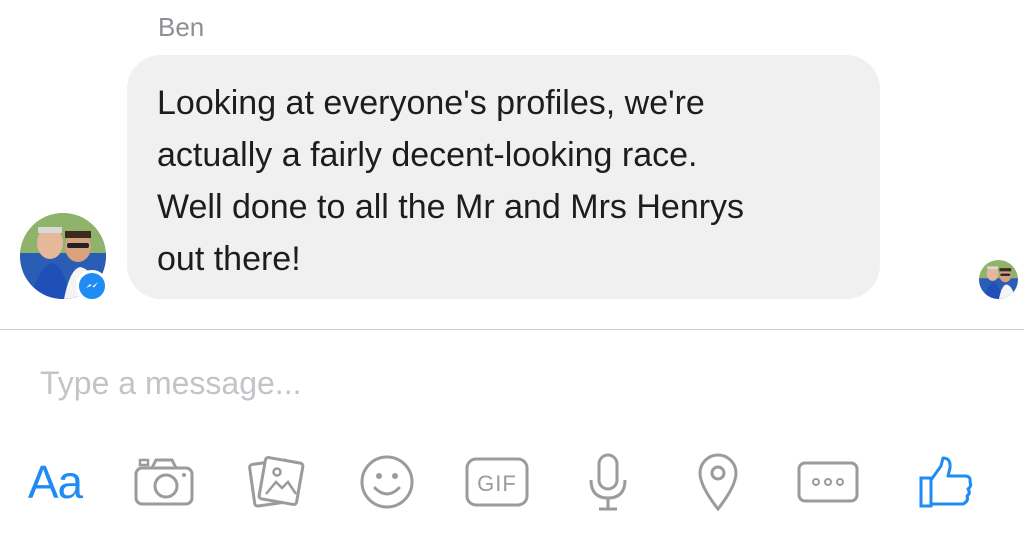 This screenshot has width=1024, height=538. I want to click on thumbs-up-icon, so click(946, 482).